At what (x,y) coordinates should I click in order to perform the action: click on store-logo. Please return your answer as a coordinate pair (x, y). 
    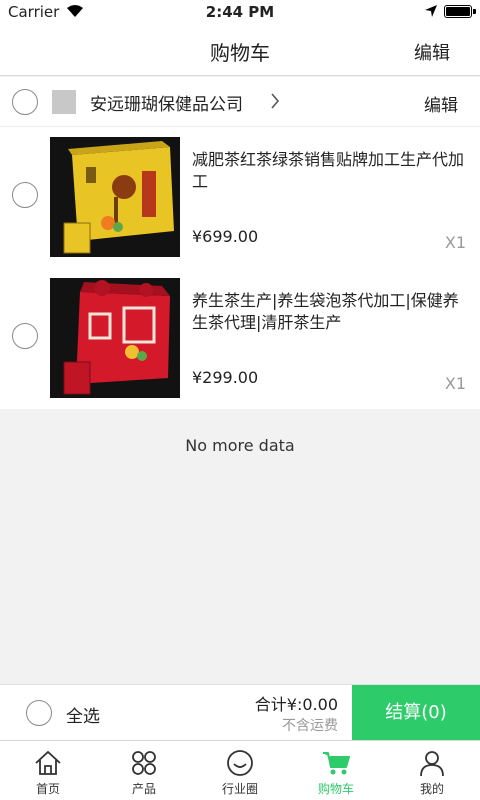
    Looking at the image, I should click on (64, 102).